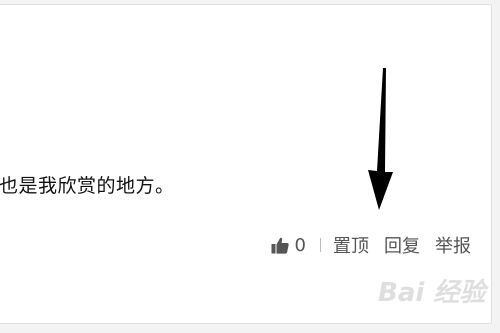  I want to click on like-button: 0, so click(288, 245).